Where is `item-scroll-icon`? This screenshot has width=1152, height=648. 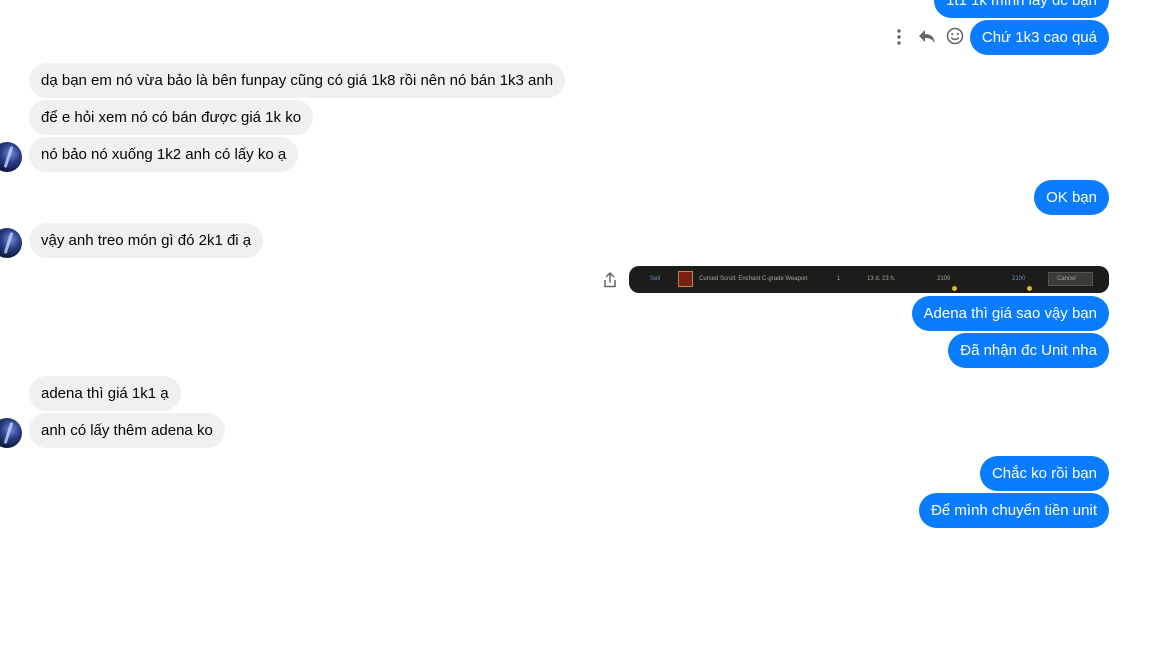
item-scroll-icon is located at coordinates (685, 279).